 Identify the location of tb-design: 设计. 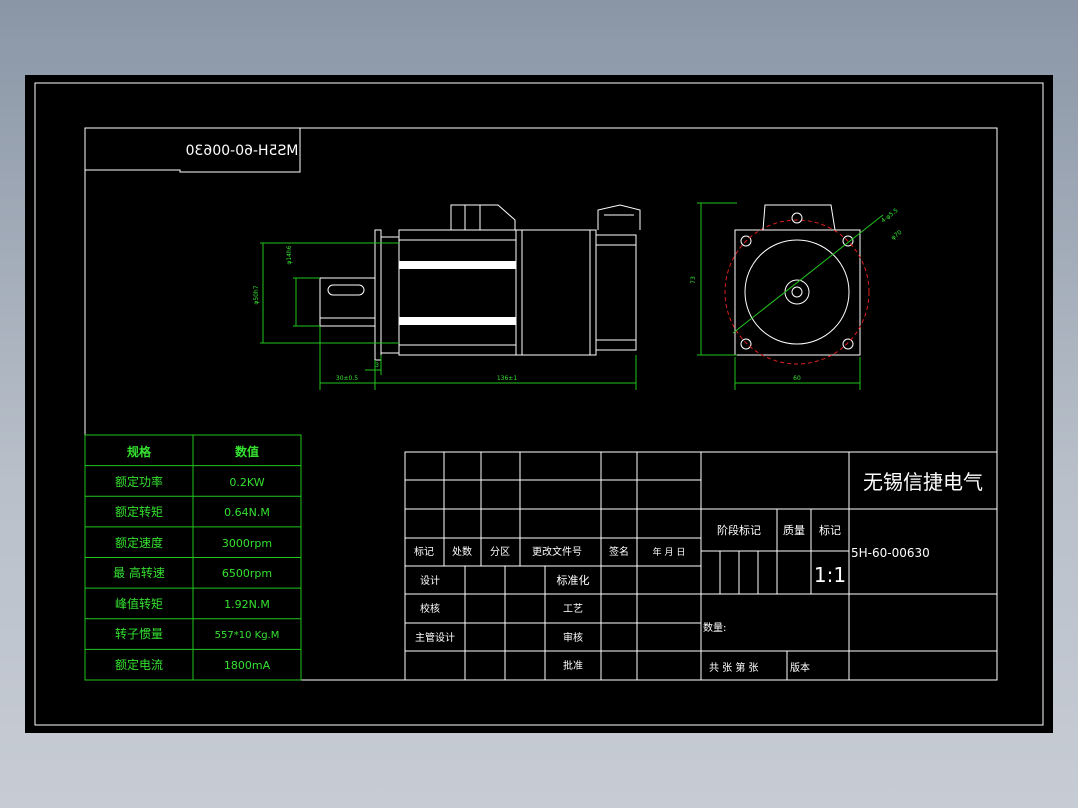
(430, 580).